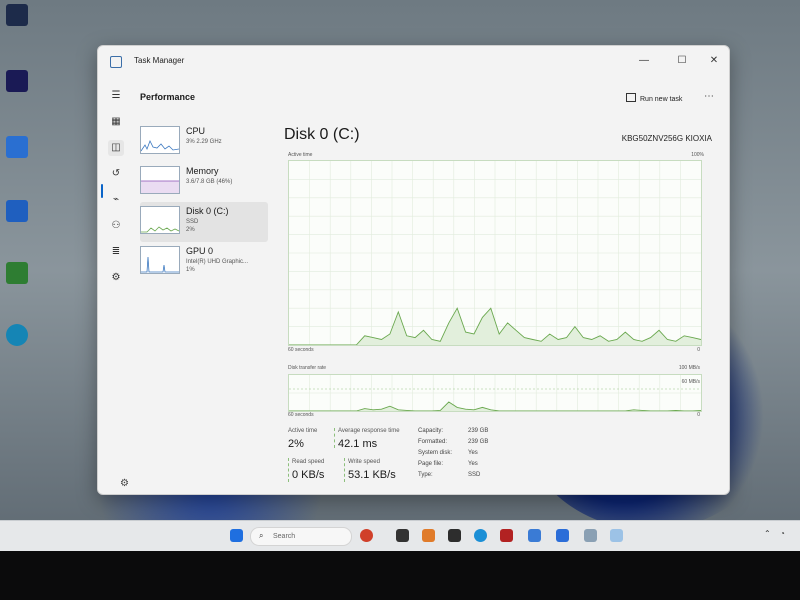 The width and height of the screenshot is (800, 600). What do you see at coordinates (301, 536) in the screenshot?
I see `taskbar-search-box: ⌕ Search` at bounding box center [301, 536].